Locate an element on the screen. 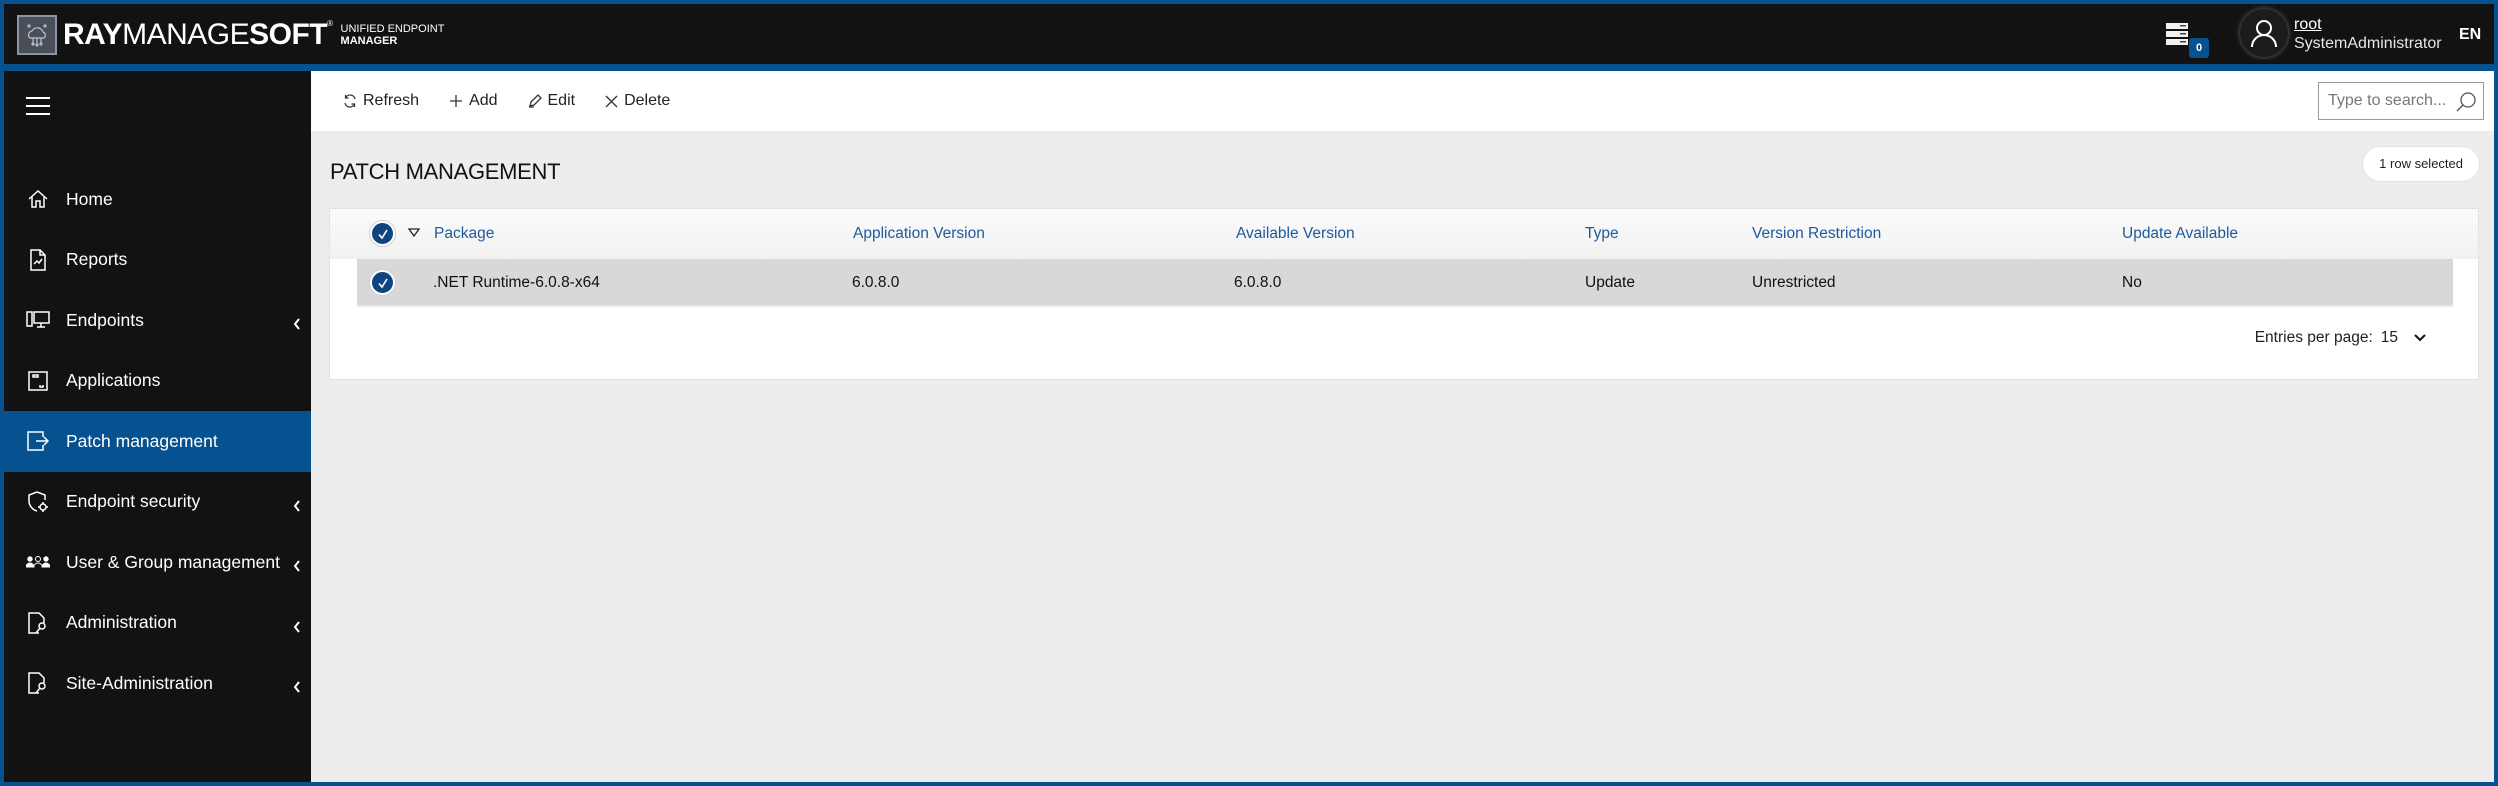 Image resolution: width=2498 pixels, height=786 pixels. entries-per-page-value: 15 is located at coordinates (2389, 338).